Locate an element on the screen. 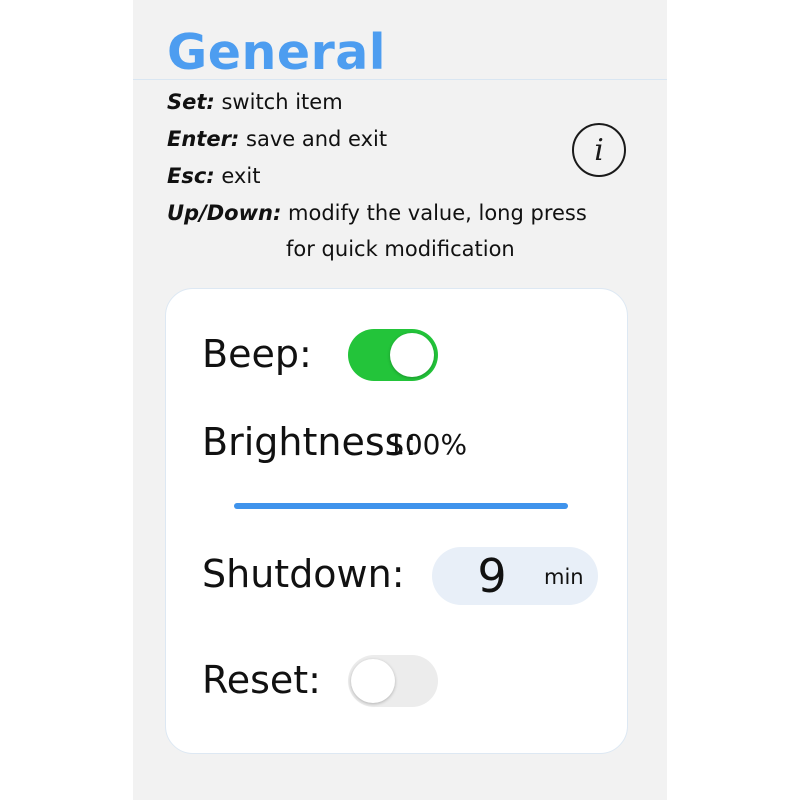 This screenshot has height=800, width=800. help-key-enter: Enter: is located at coordinates (203, 139).